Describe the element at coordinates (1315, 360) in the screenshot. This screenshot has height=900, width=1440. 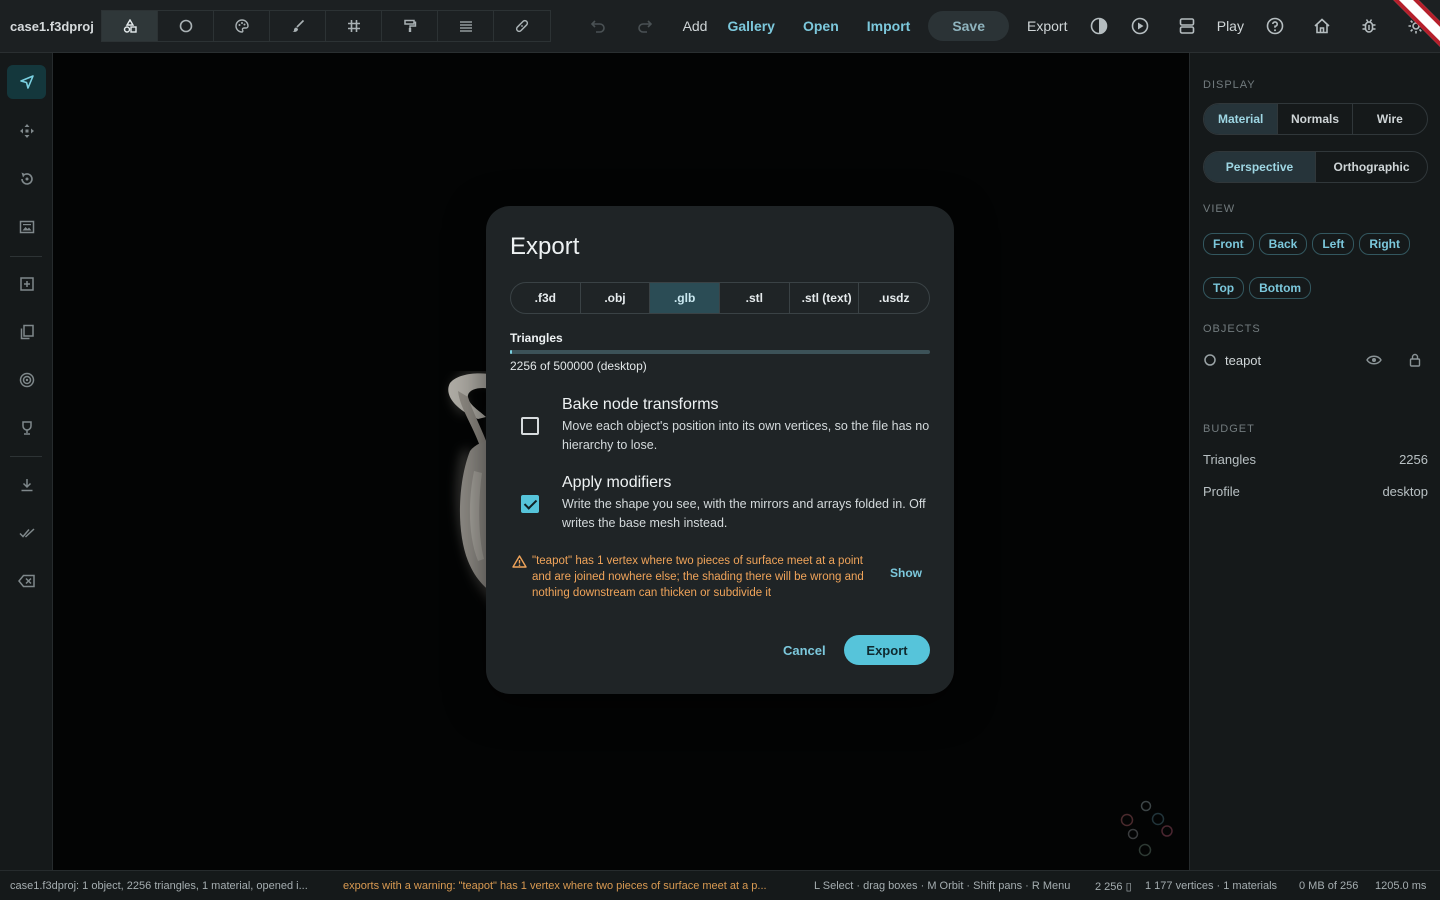
I see `object-row-teapot: teapot` at that location.